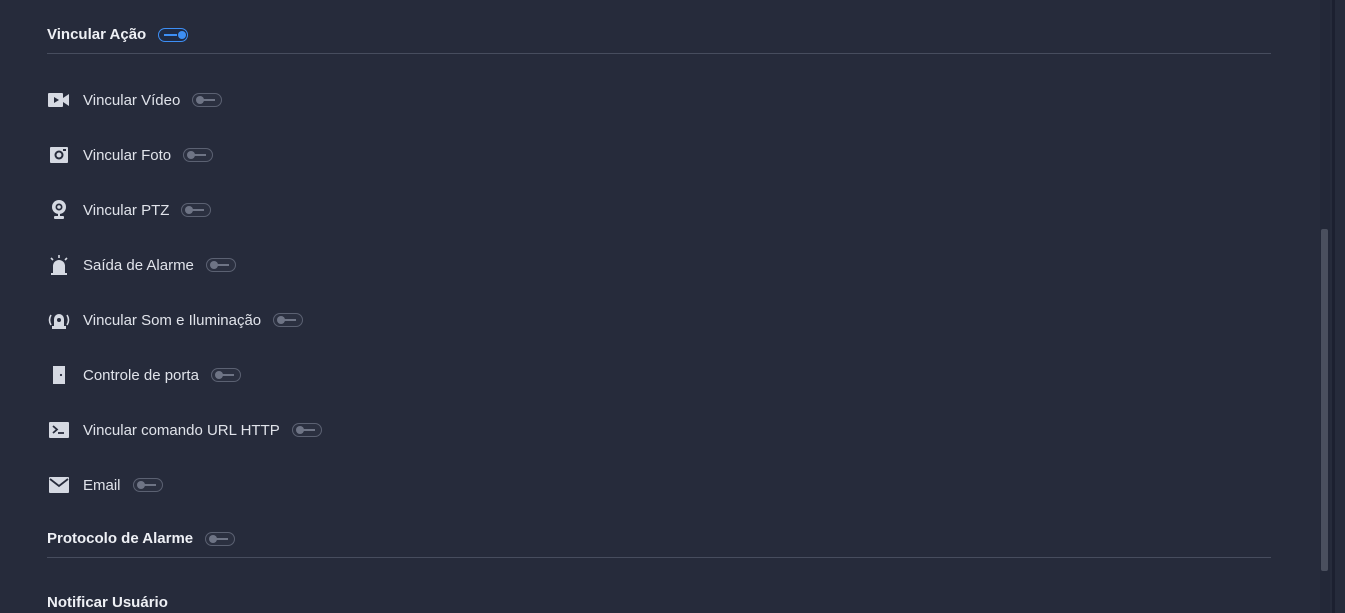 This screenshot has height=613, width=1345. I want to click on camera-photo-icon, so click(59, 155).